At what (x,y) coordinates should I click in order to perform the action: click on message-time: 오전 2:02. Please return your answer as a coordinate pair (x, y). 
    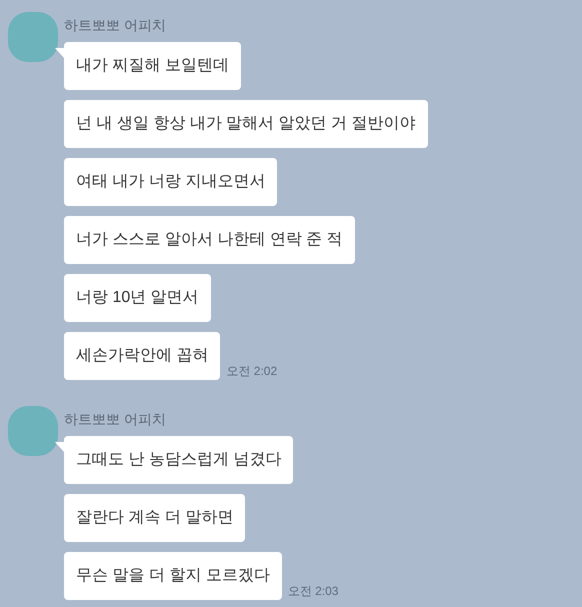
    Looking at the image, I should click on (252, 371).